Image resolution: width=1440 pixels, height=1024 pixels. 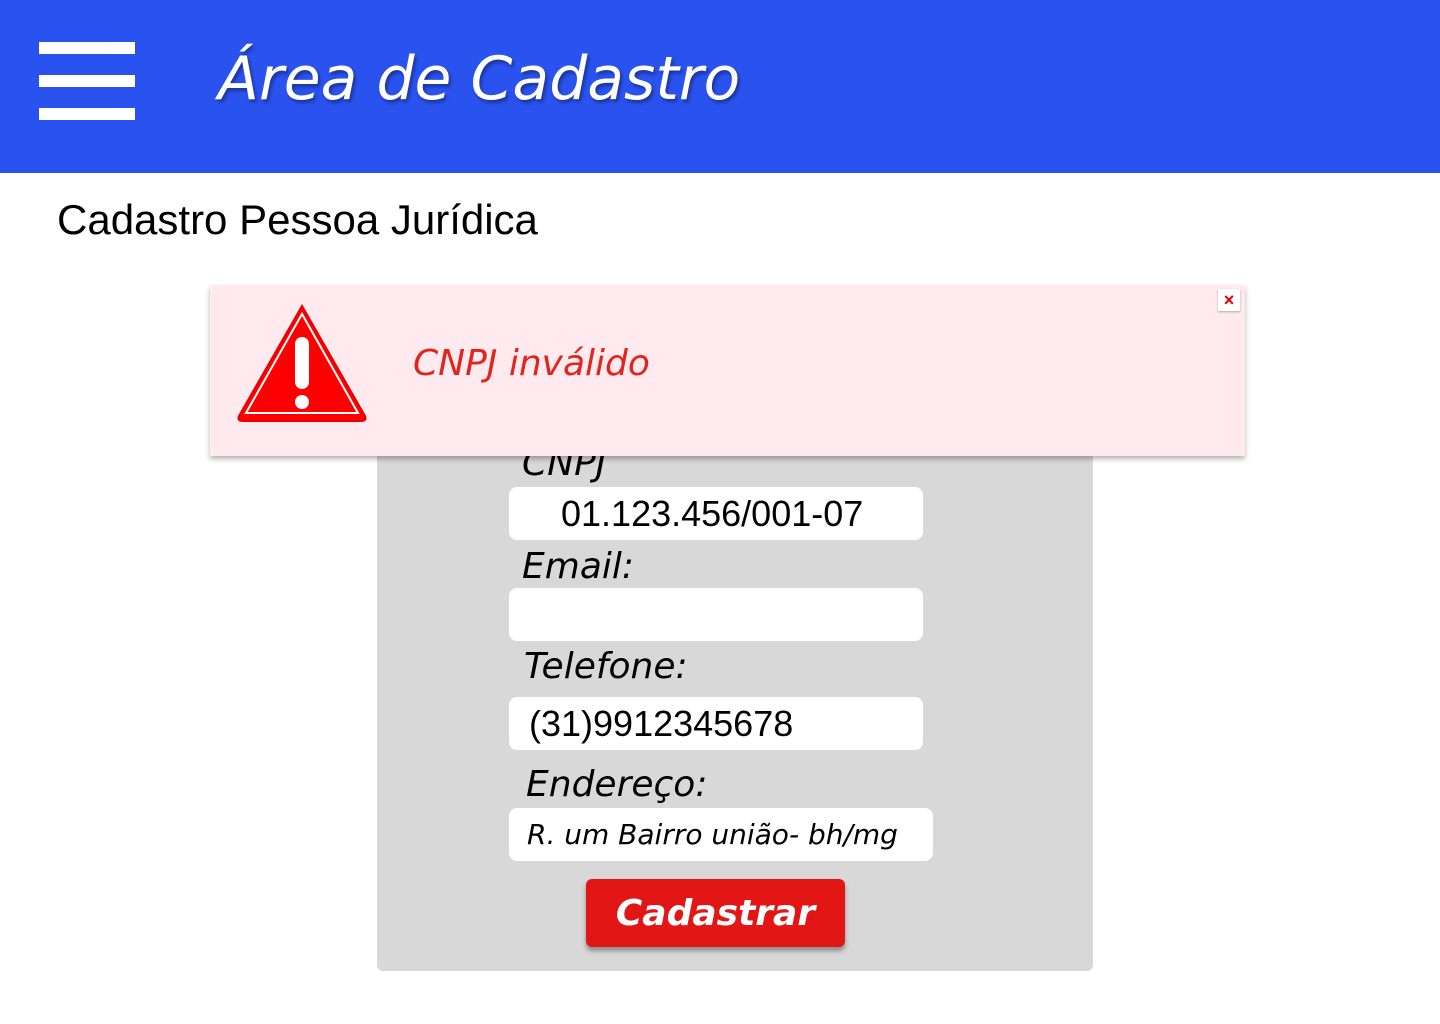 I want to click on telefone-label: Telefone:, so click(x=606, y=666).